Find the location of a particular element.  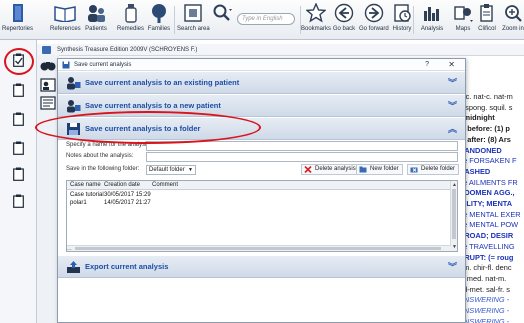

toolbar-label: Clificol is located at coordinates (487, 29).